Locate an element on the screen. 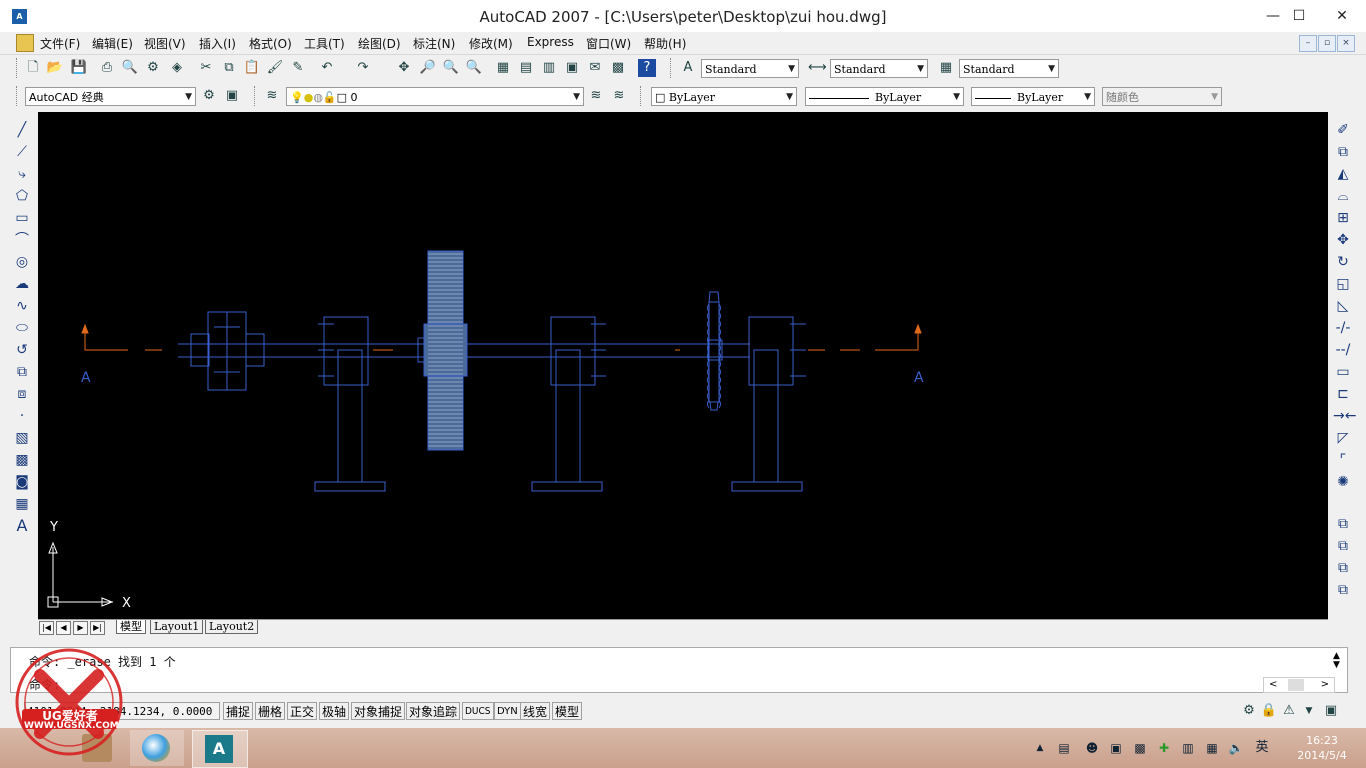  command-window: 命令: _erase 找到 1 个 命令: ▲▼ <> is located at coordinates (679, 670).